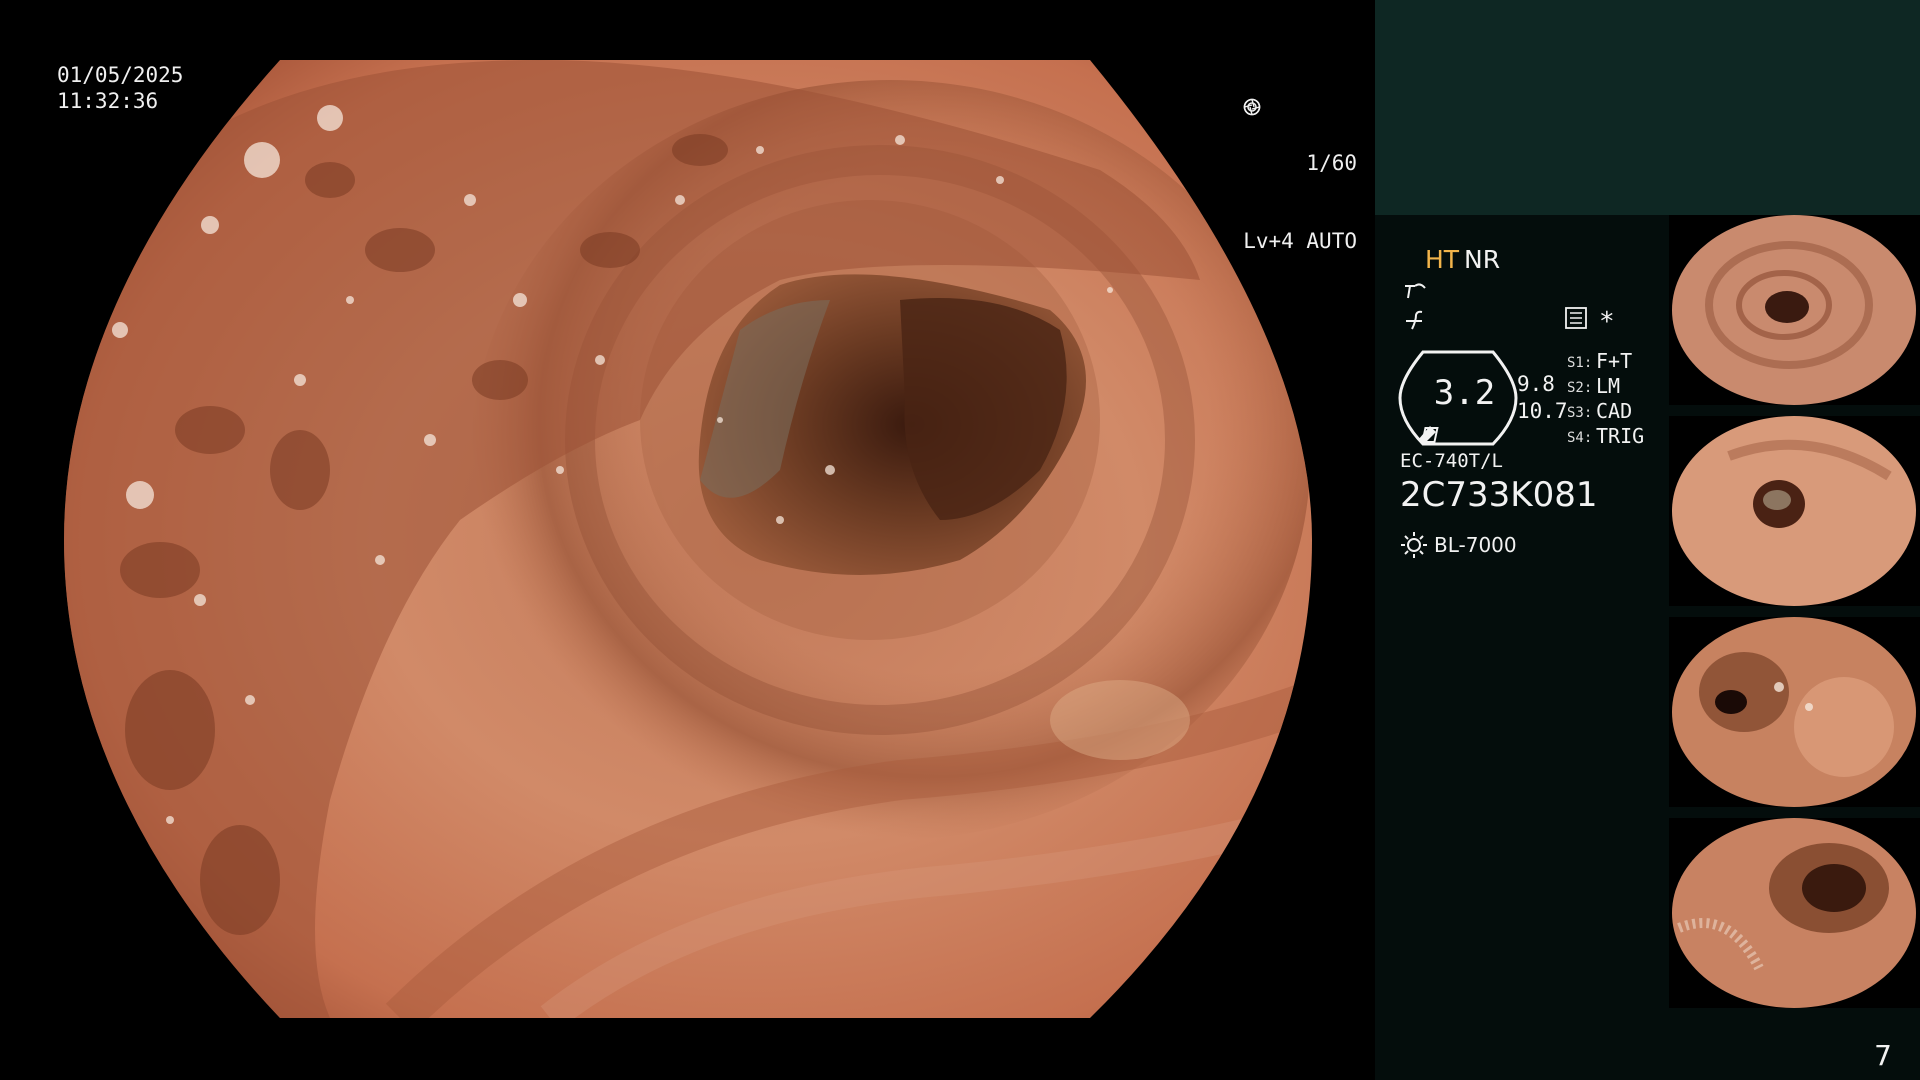 This screenshot has width=1920, height=1080. Describe the element at coordinates (1614, 361) in the screenshot. I see `switch-1-value: F+T` at that location.